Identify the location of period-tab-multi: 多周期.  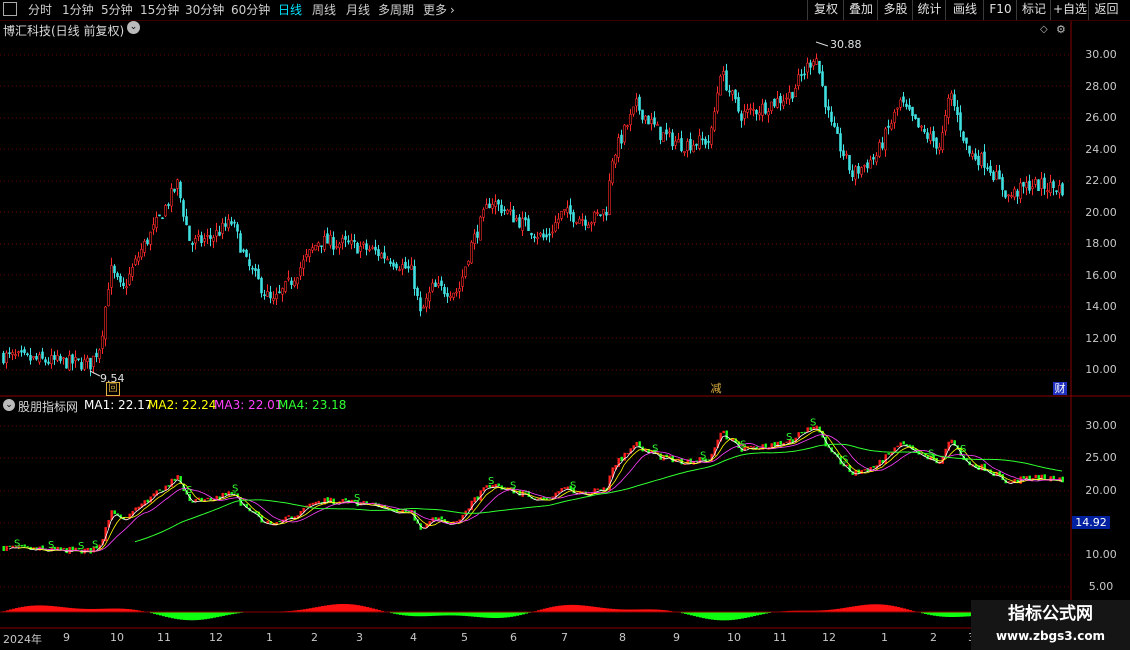
(396, 10).